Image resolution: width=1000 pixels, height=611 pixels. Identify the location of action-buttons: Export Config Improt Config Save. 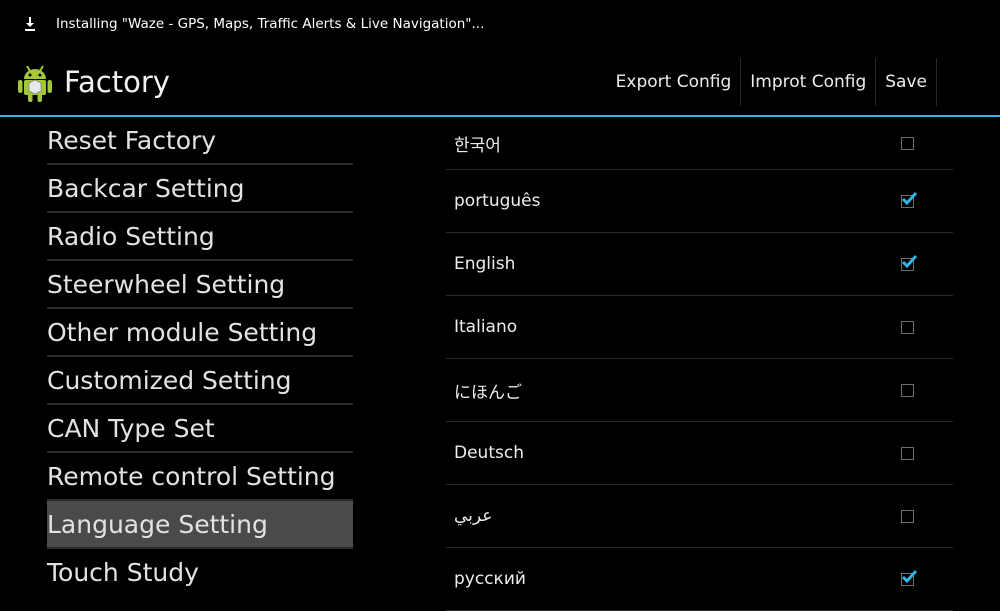
(776, 82).